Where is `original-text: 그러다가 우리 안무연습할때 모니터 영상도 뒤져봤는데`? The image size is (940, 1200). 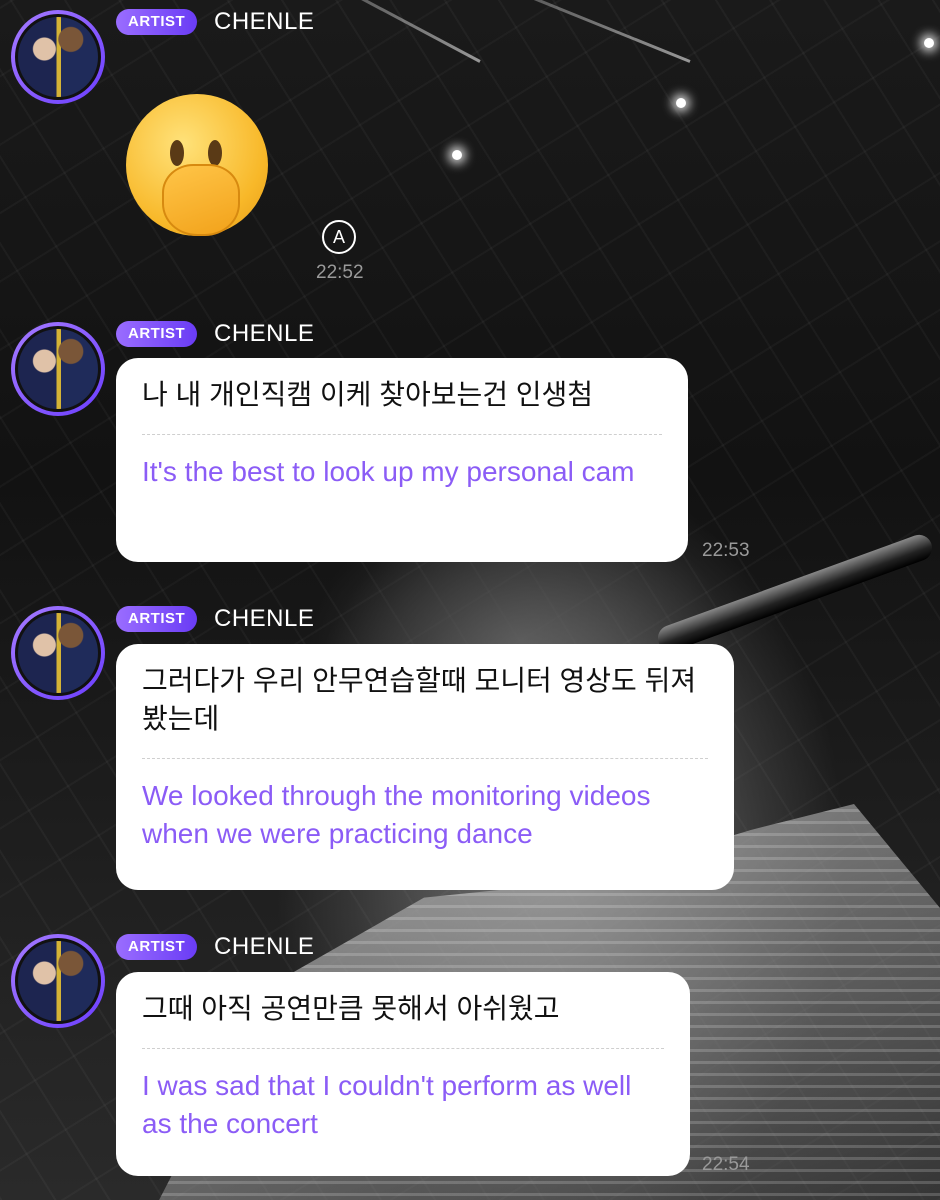
original-text: 그러다가 우리 안무연습할때 모니터 영상도 뒤져봤는데 is located at coordinates (419, 699).